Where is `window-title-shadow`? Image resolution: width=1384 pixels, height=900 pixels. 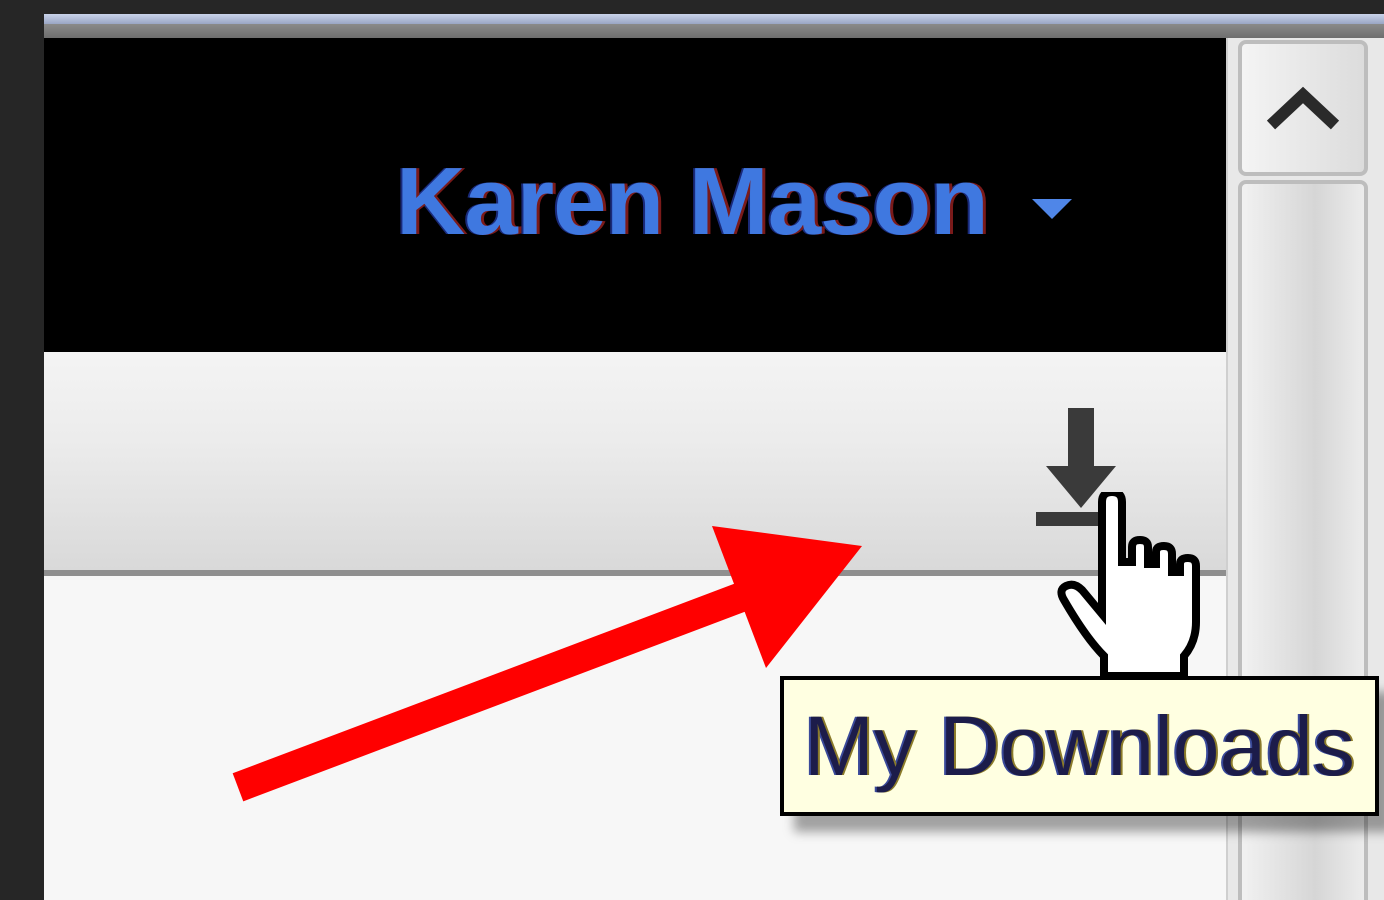 window-title-shadow is located at coordinates (714, 31).